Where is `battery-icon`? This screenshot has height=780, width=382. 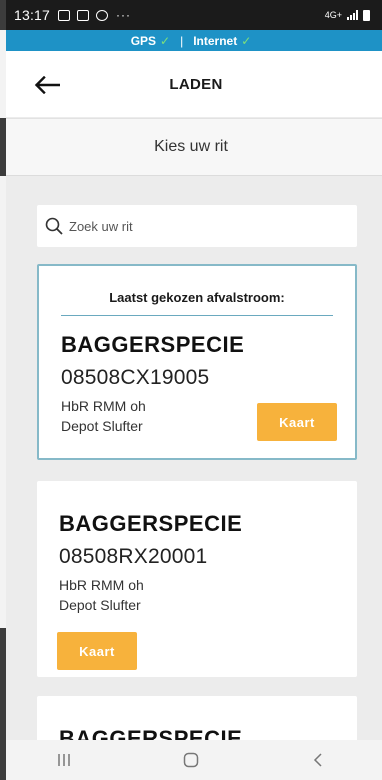
battery-icon is located at coordinates (366, 15).